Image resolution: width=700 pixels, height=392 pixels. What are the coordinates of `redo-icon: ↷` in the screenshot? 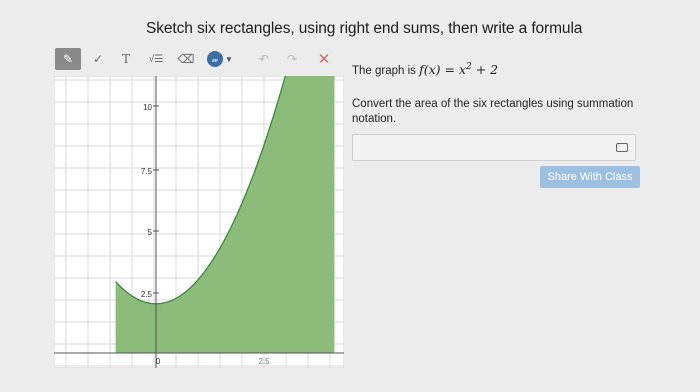 It's located at (292, 59).